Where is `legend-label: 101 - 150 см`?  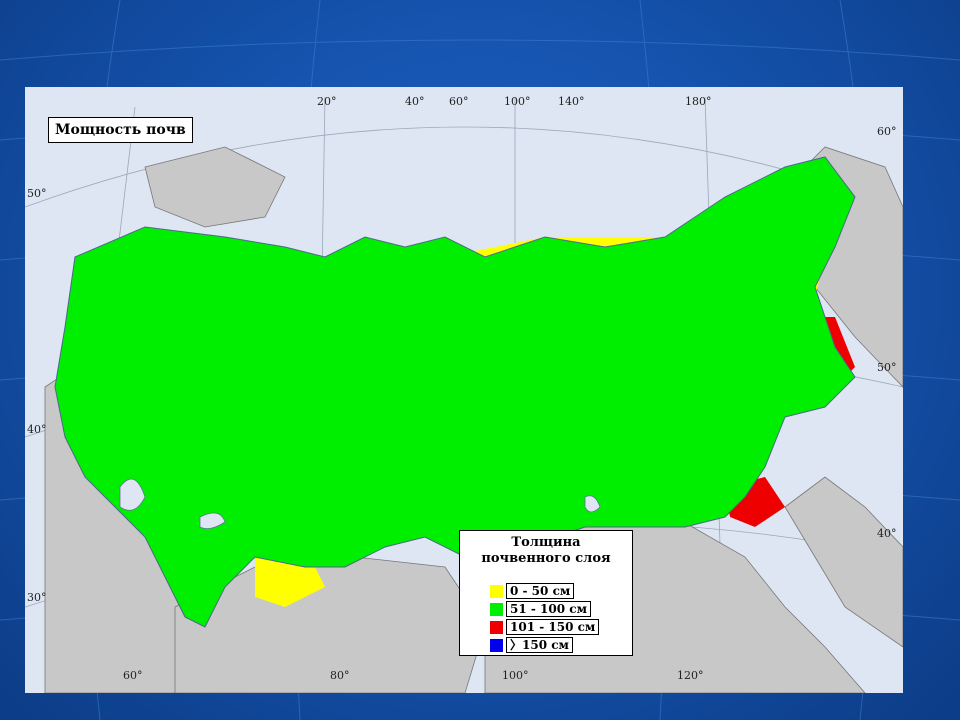 legend-label: 101 - 150 см is located at coordinates (553, 627).